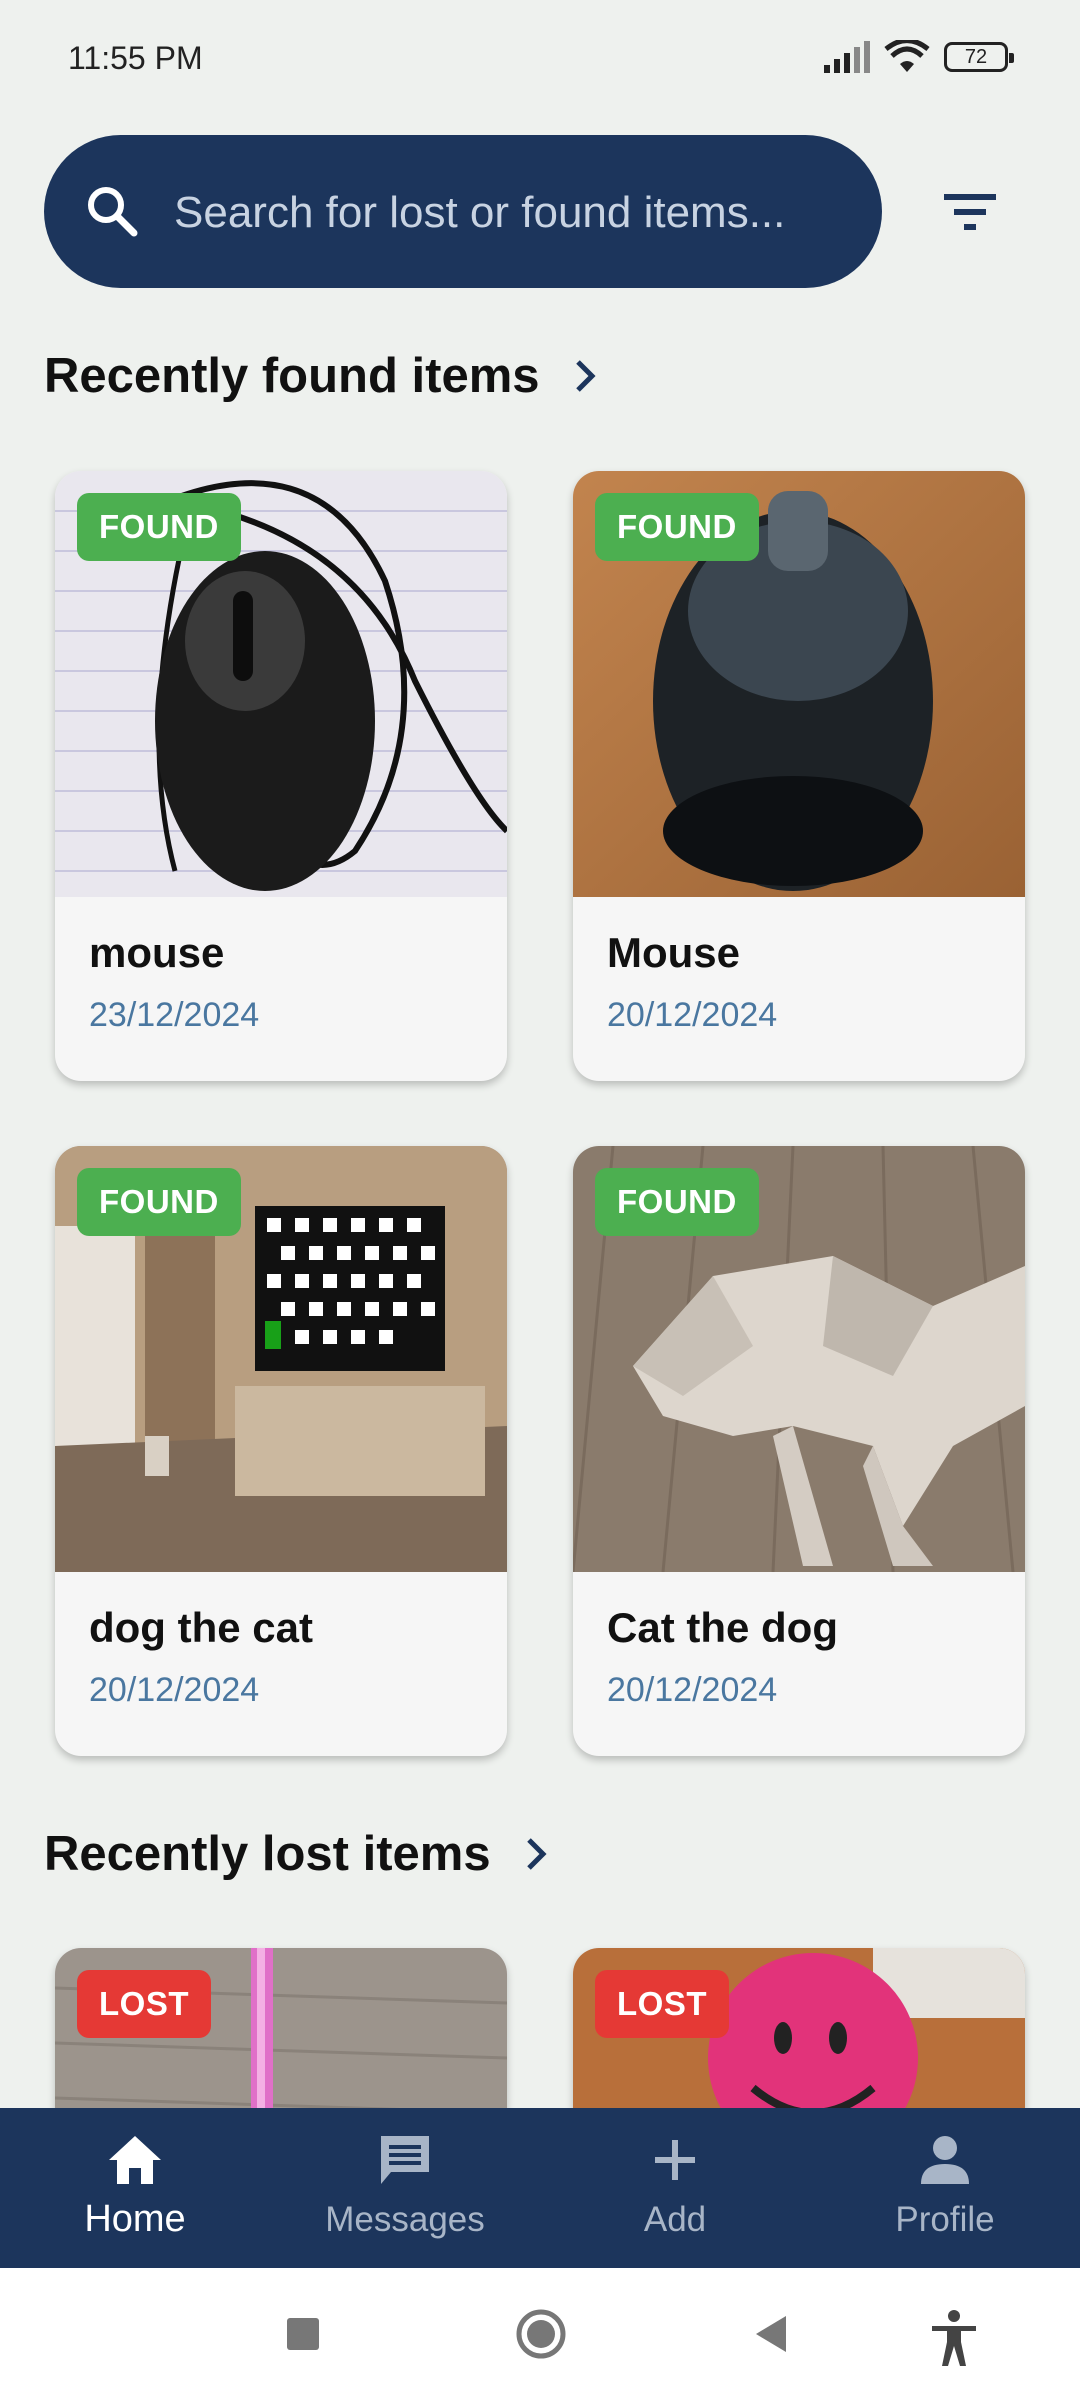 This screenshot has height=2400, width=1080. I want to click on signal-icon, so click(847, 57).